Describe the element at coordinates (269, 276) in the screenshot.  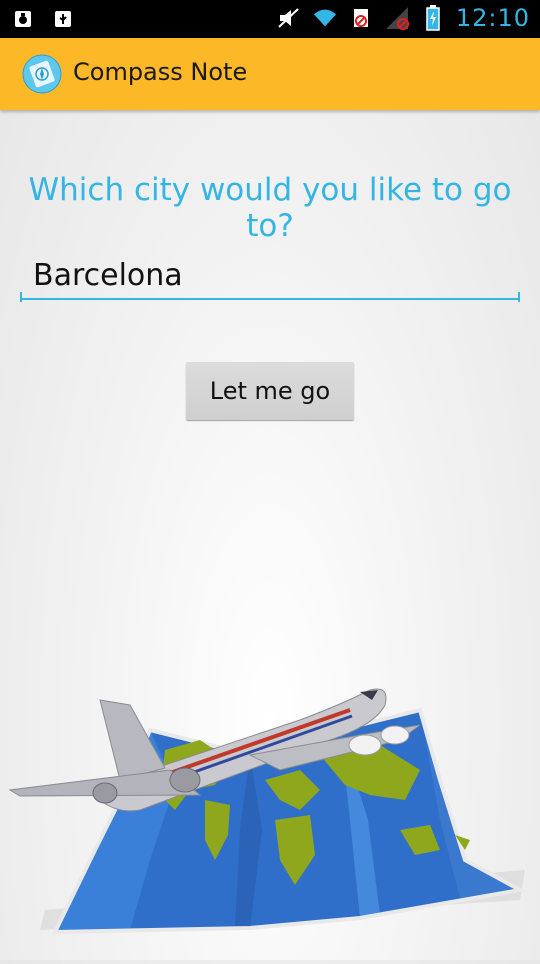
I see `city-input` at that location.